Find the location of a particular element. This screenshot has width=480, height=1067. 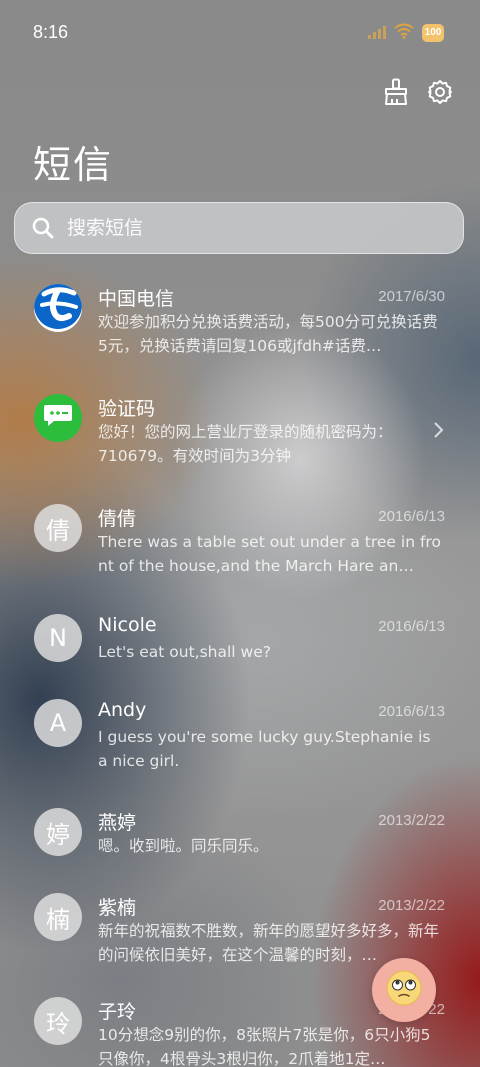

conversation-preview: 嗯。收到啦。同乐同乐。 is located at coordinates (183, 846).